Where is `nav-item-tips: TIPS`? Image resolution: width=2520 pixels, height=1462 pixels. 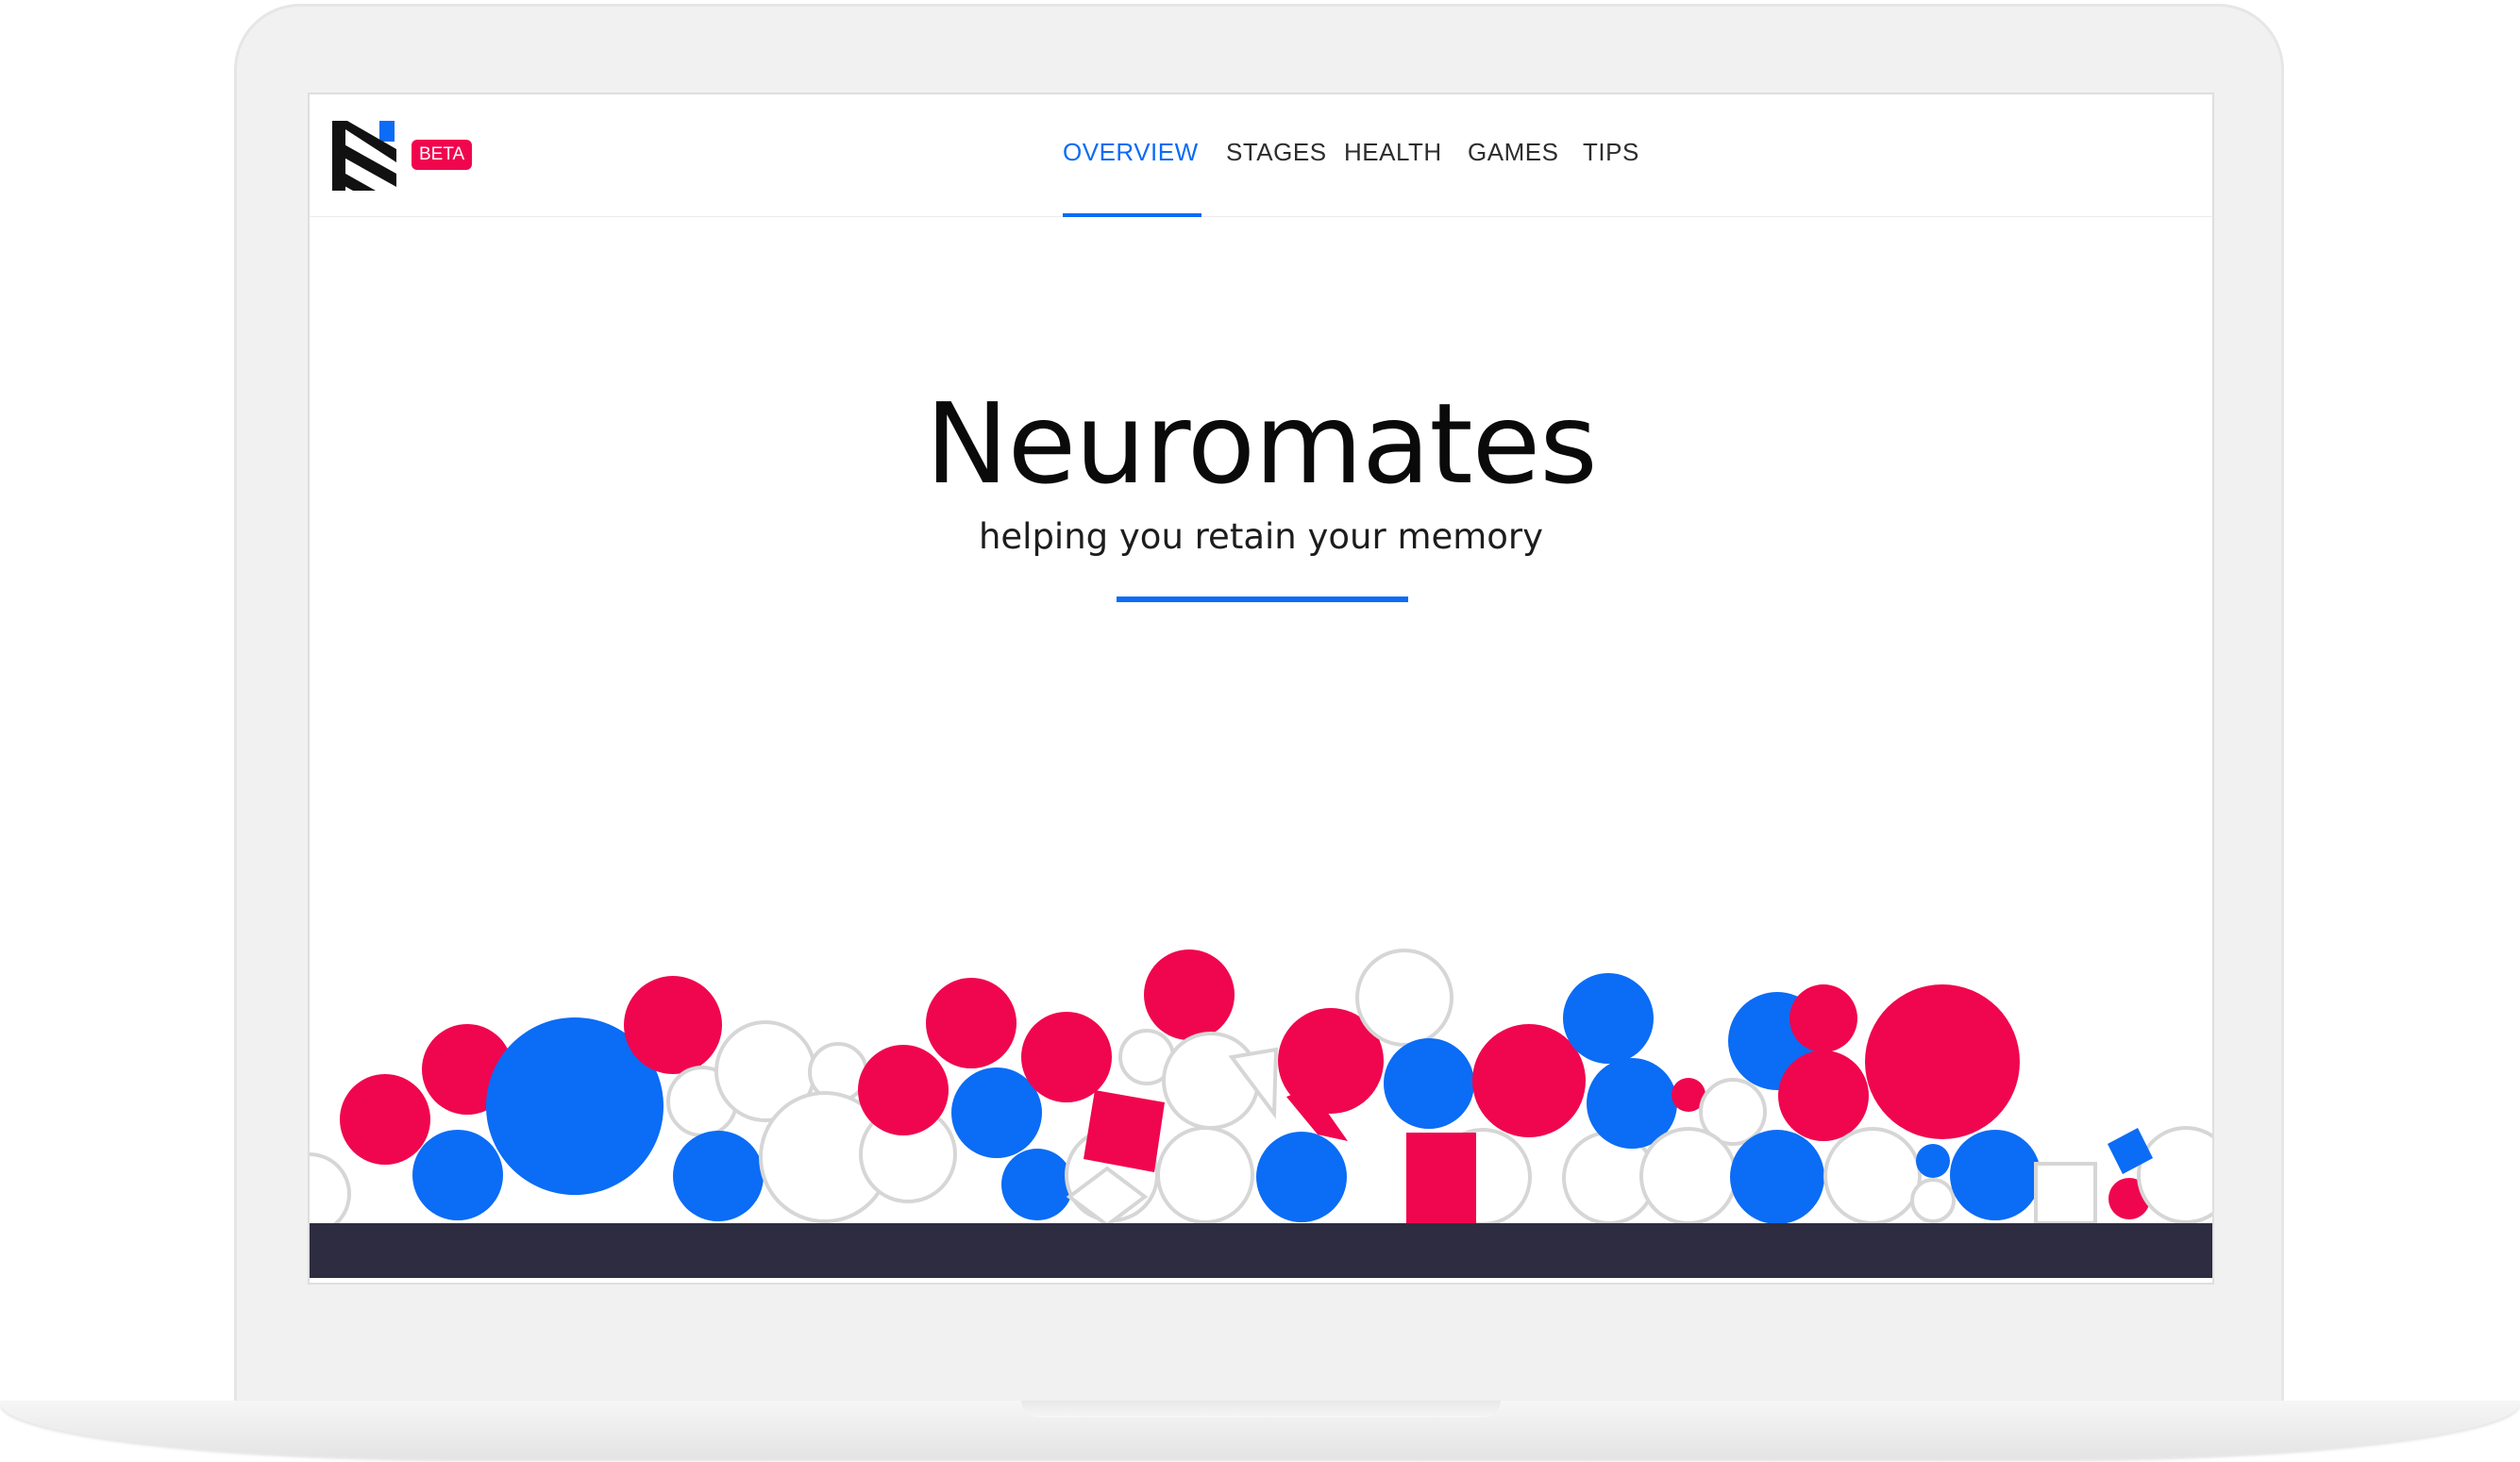 nav-item-tips: TIPS is located at coordinates (1611, 152).